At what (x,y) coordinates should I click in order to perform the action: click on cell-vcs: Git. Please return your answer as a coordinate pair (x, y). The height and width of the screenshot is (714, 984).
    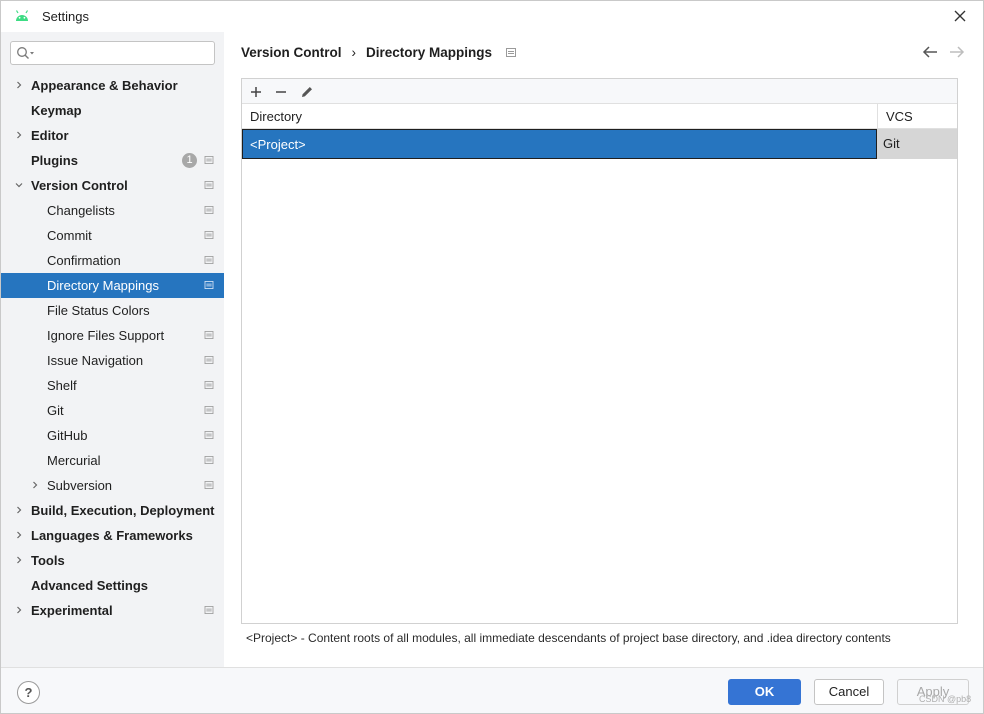
    Looking at the image, I should click on (917, 144).